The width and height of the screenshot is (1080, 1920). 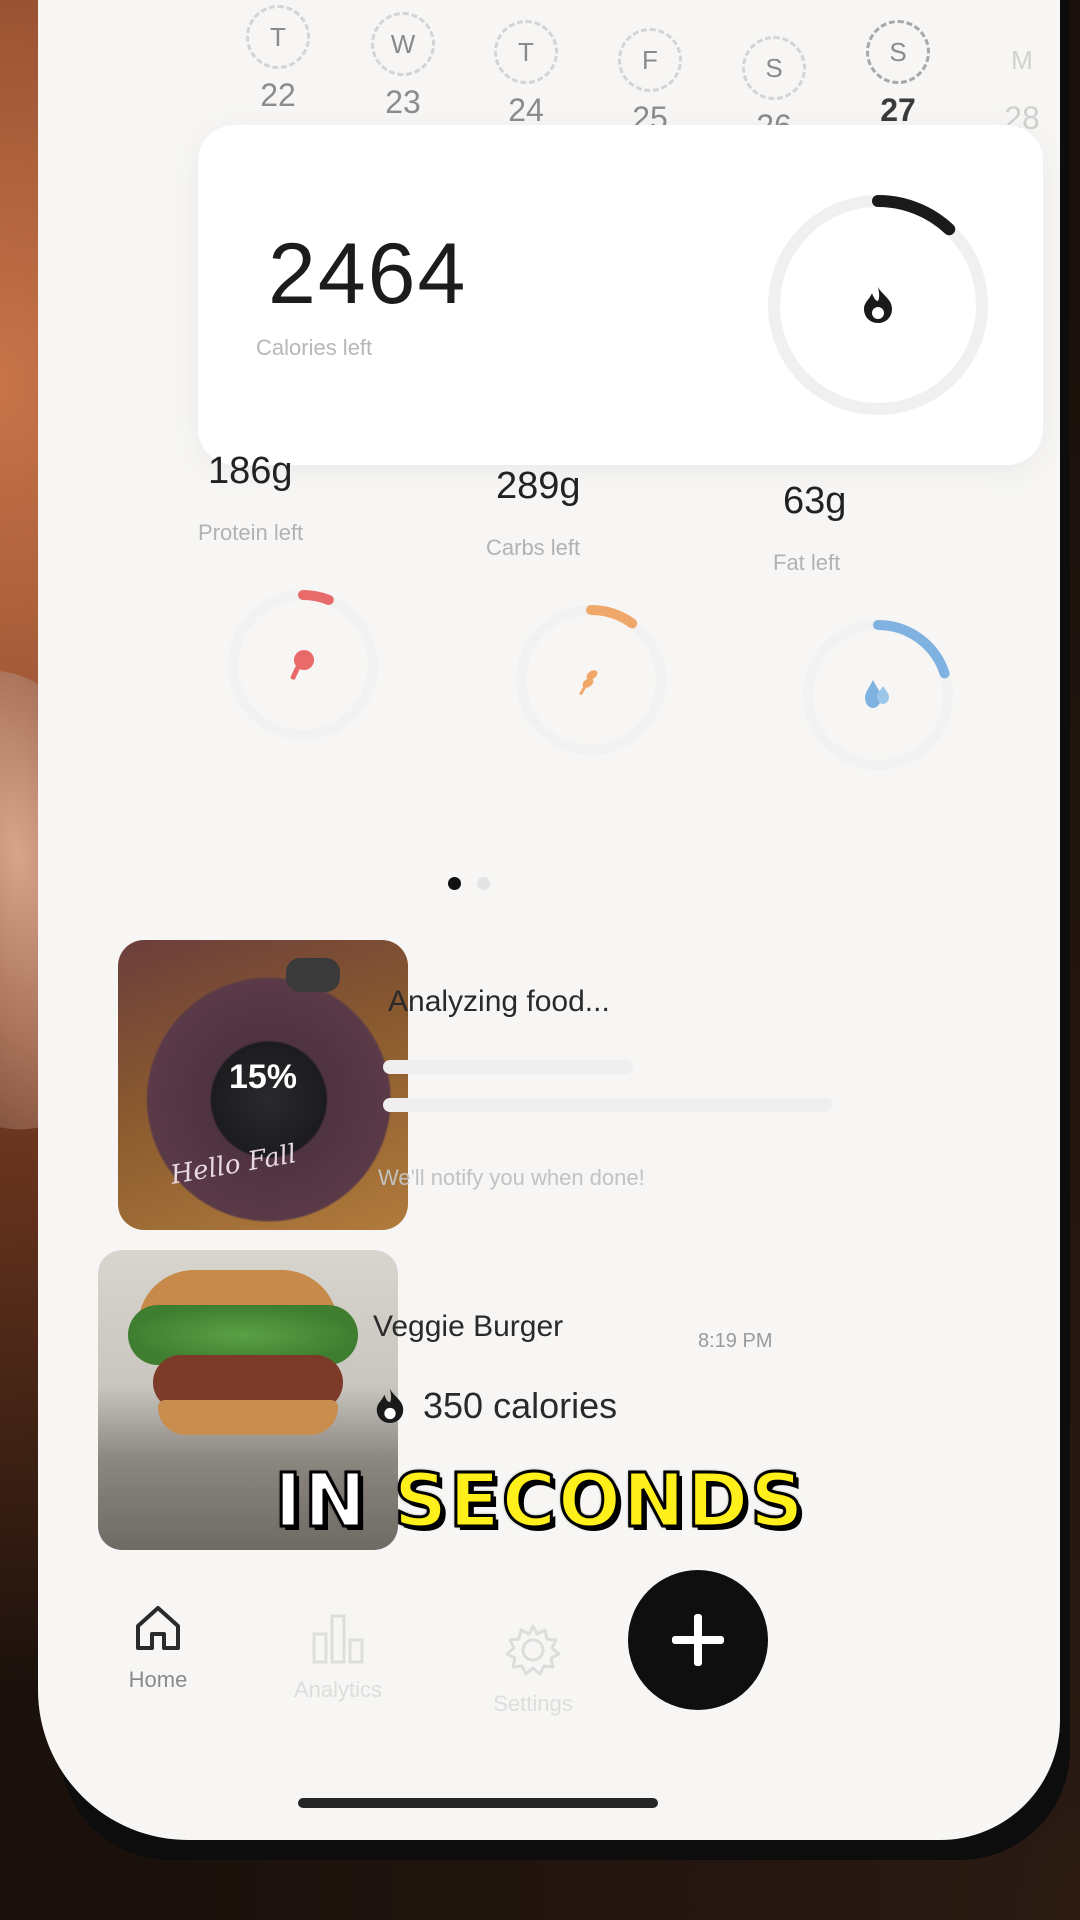 I want to click on pager-dot, so click(x=483, y=883).